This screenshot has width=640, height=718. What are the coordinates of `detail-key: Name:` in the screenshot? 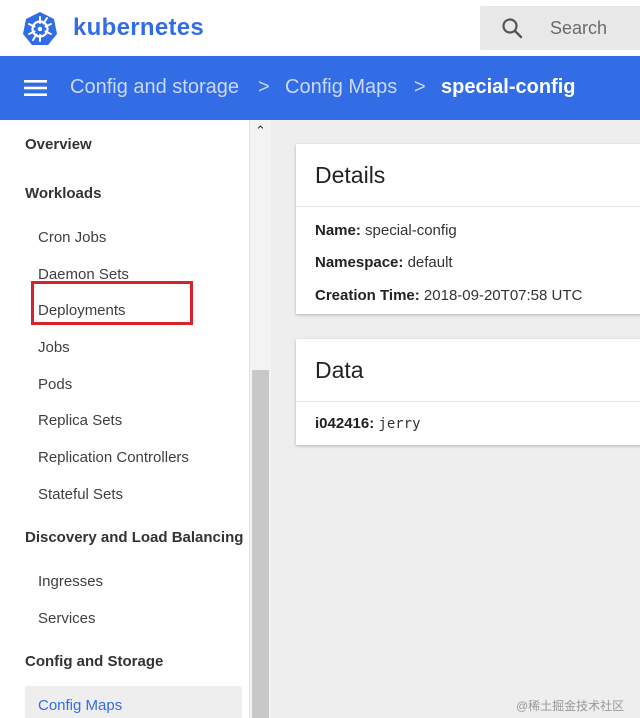 It's located at (338, 230).